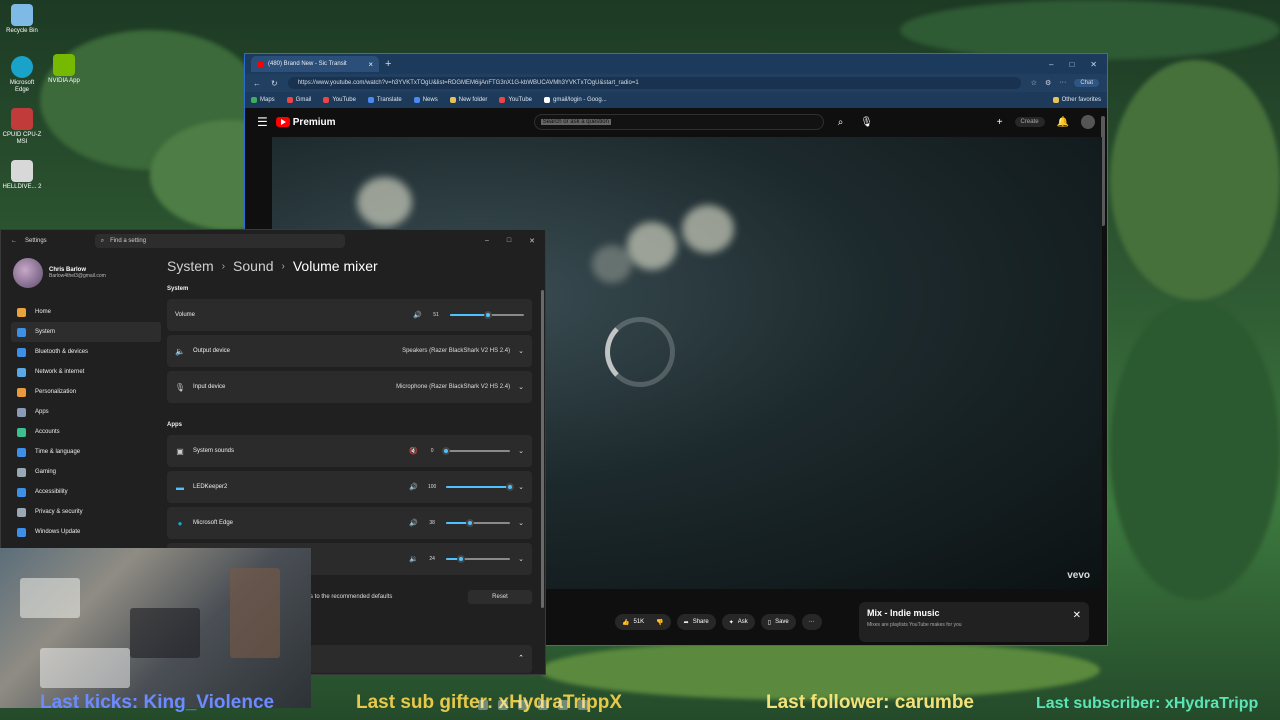  I want to click on nav-item-home: Home, so click(86, 312).